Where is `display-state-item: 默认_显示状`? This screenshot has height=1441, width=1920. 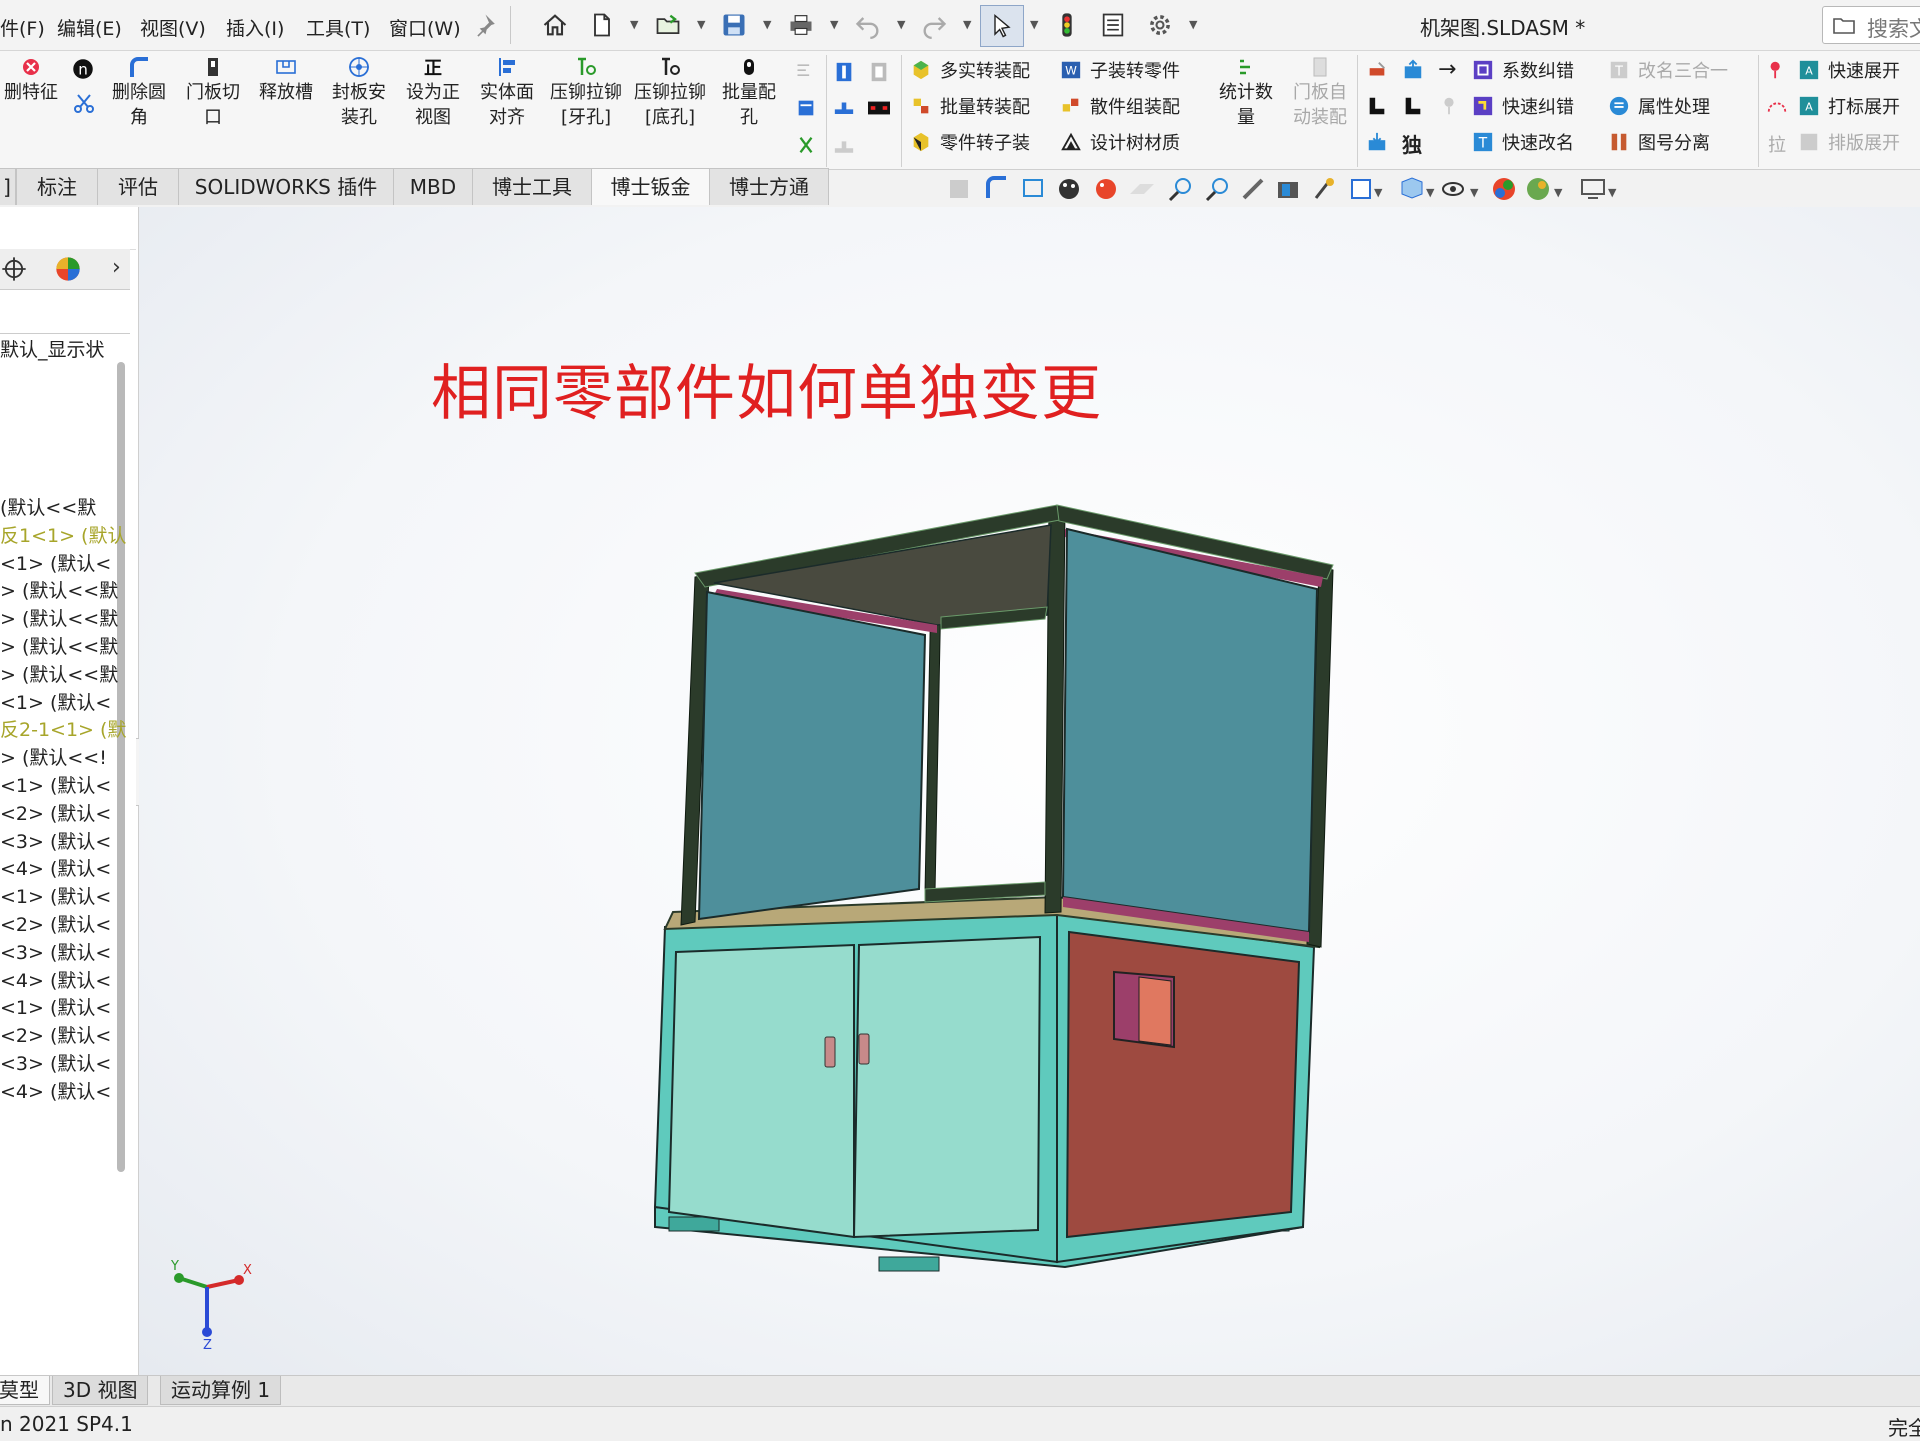
display-state-item: 默认_显示状 is located at coordinates (52, 348).